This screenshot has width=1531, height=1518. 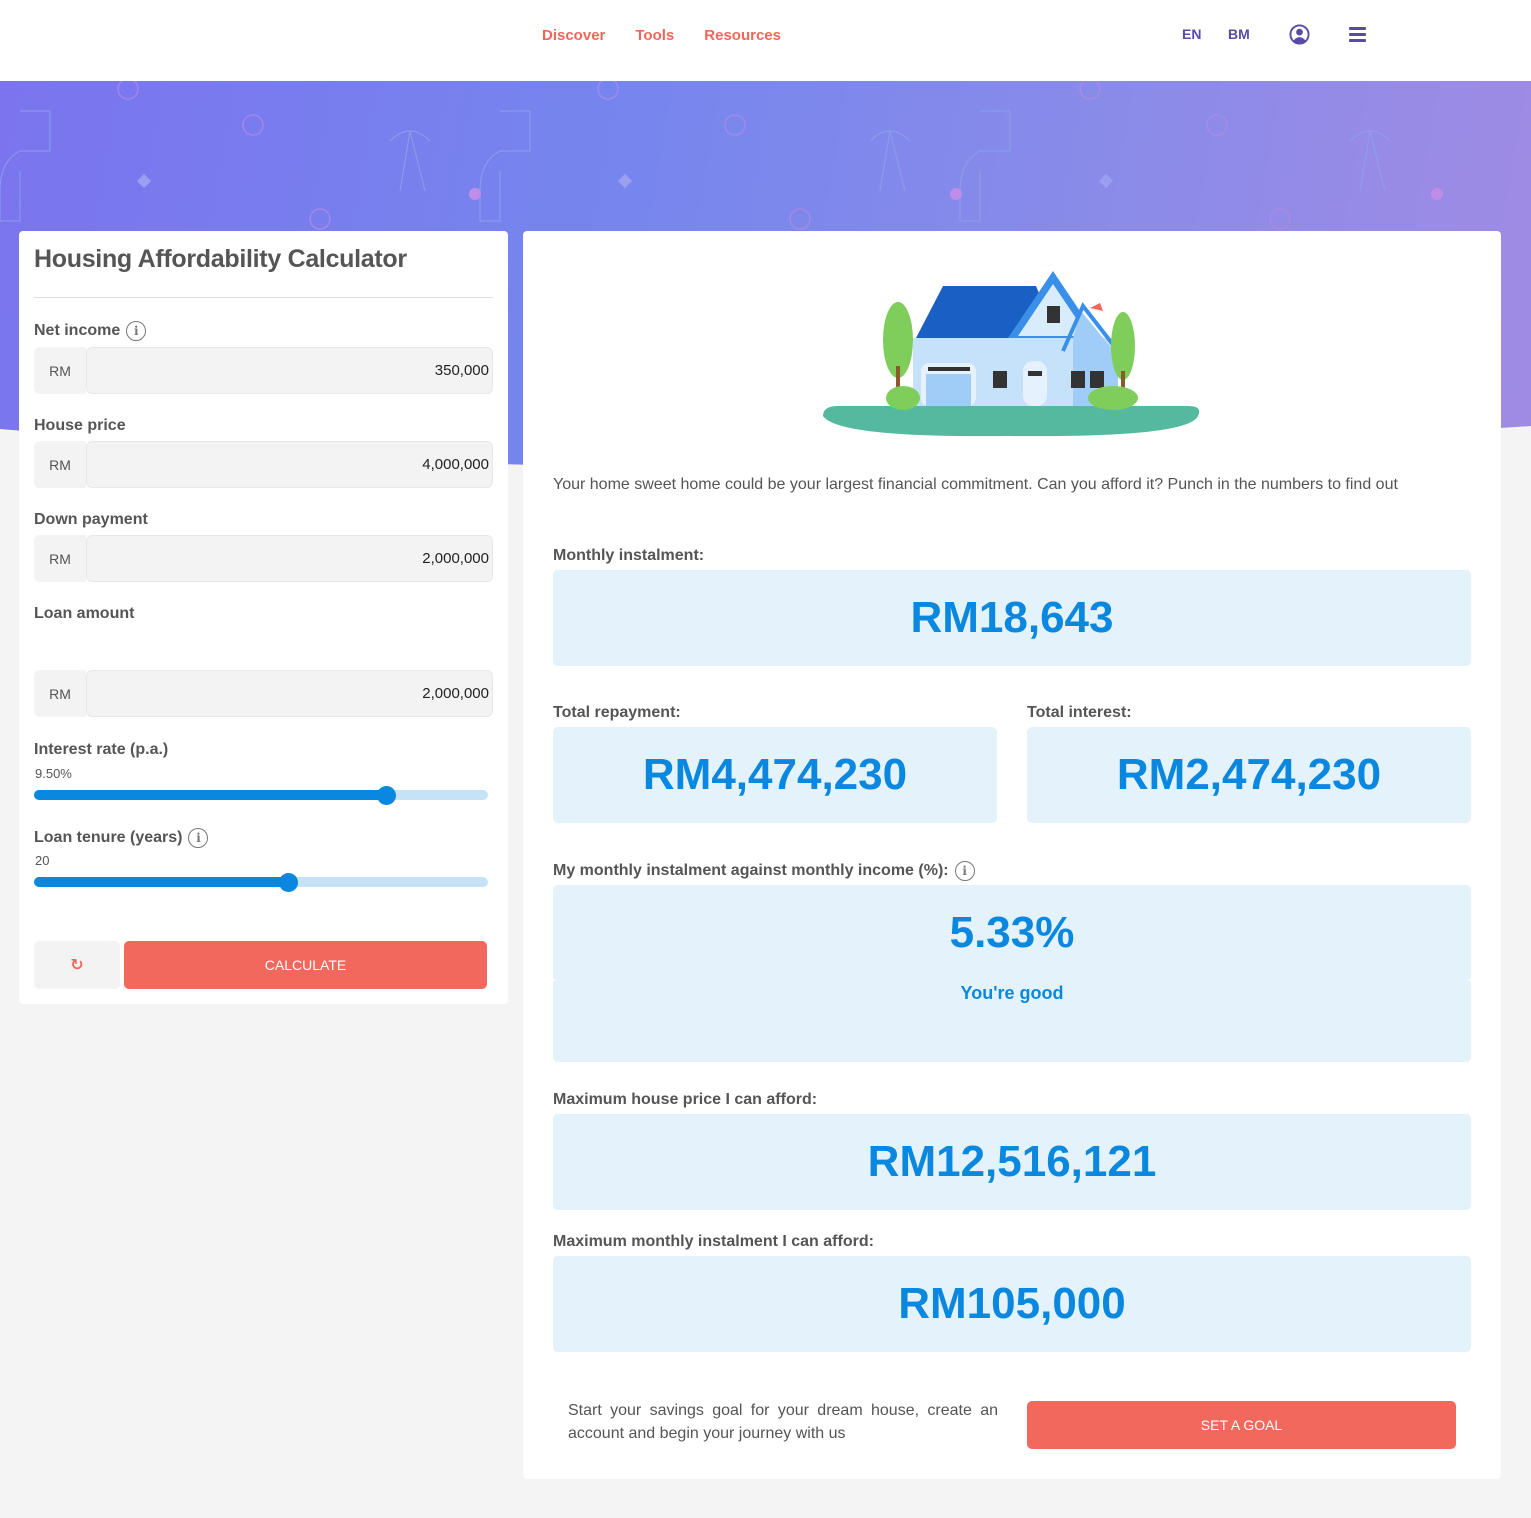 I want to click on loan-tenure-slider, so click(x=261, y=882).